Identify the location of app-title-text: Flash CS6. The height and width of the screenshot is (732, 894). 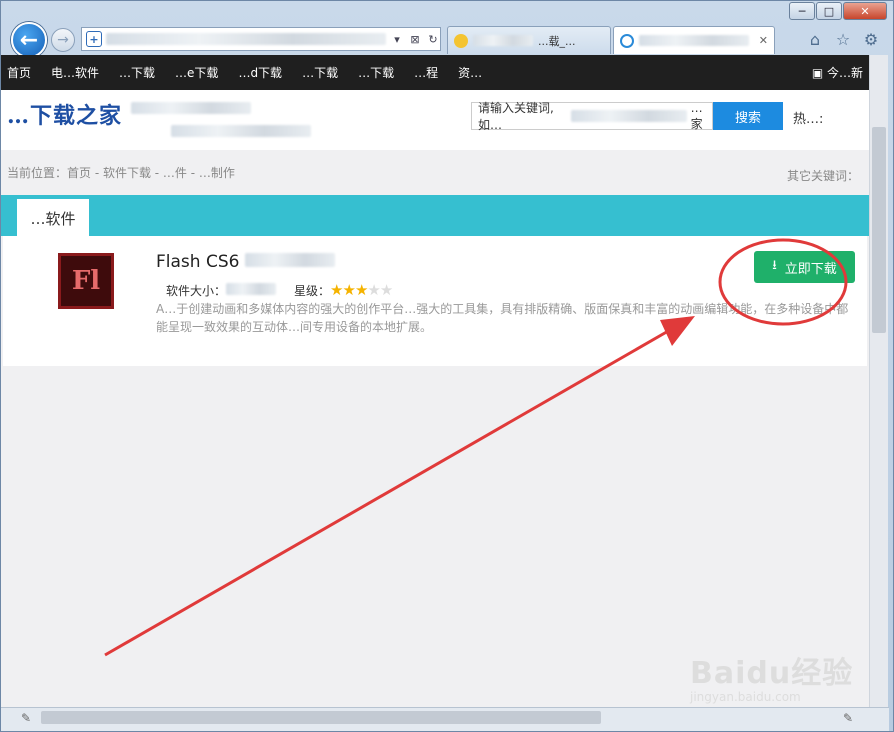
(198, 262).